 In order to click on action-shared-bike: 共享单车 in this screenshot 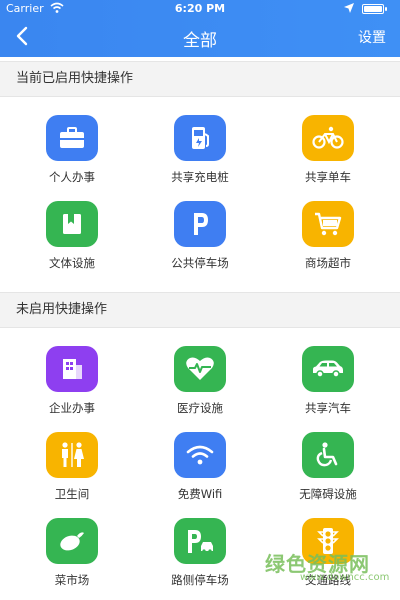, I will do `click(328, 141)`.